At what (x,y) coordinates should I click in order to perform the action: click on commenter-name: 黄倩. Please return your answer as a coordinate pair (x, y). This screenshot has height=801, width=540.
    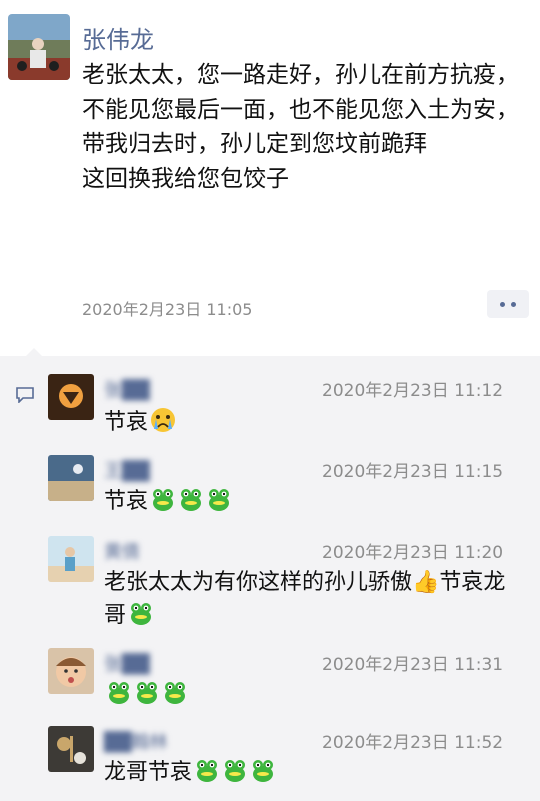
    Looking at the image, I should click on (122, 551).